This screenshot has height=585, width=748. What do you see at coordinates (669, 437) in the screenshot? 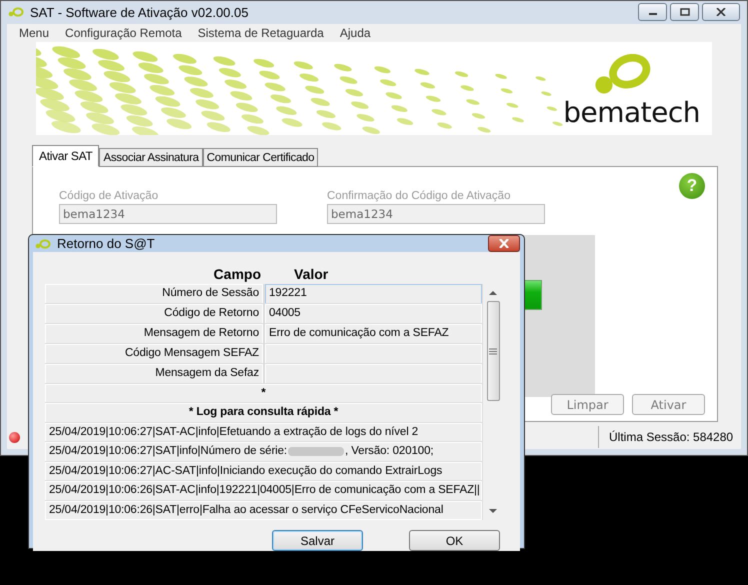
I see `status-text: Última Sessão: 584280` at bounding box center [669, 437].